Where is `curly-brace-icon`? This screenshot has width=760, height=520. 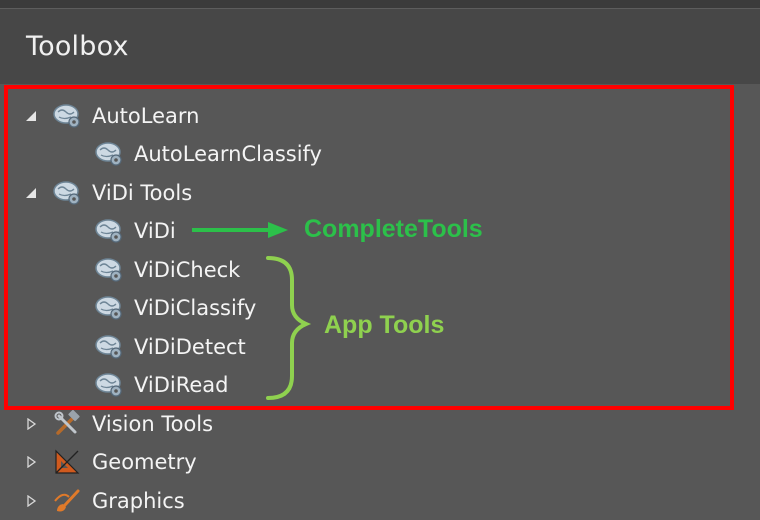
curly-brace-icon is located at coordinates (289, 328).